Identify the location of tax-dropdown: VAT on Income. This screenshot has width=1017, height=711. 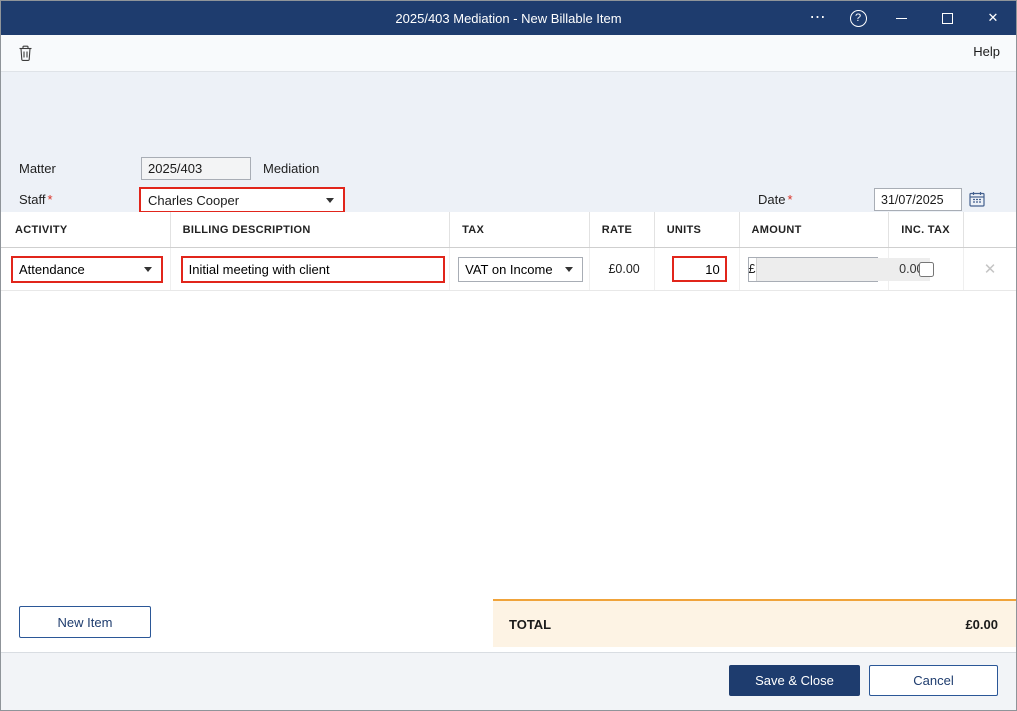
(521, 269).